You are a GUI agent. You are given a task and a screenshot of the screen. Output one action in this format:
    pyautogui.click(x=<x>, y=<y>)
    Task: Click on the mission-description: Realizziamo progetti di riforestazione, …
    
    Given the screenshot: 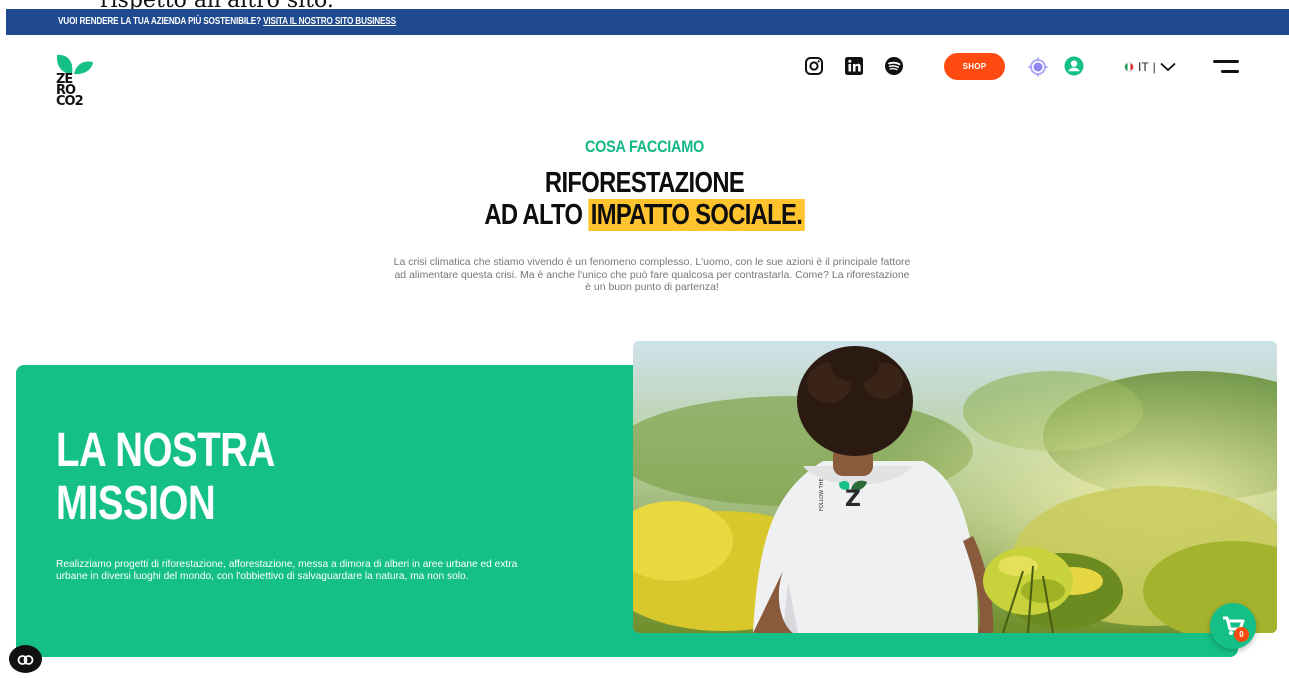 What is the action you would take?
    pyautogui.click(x=287, y=570)
    